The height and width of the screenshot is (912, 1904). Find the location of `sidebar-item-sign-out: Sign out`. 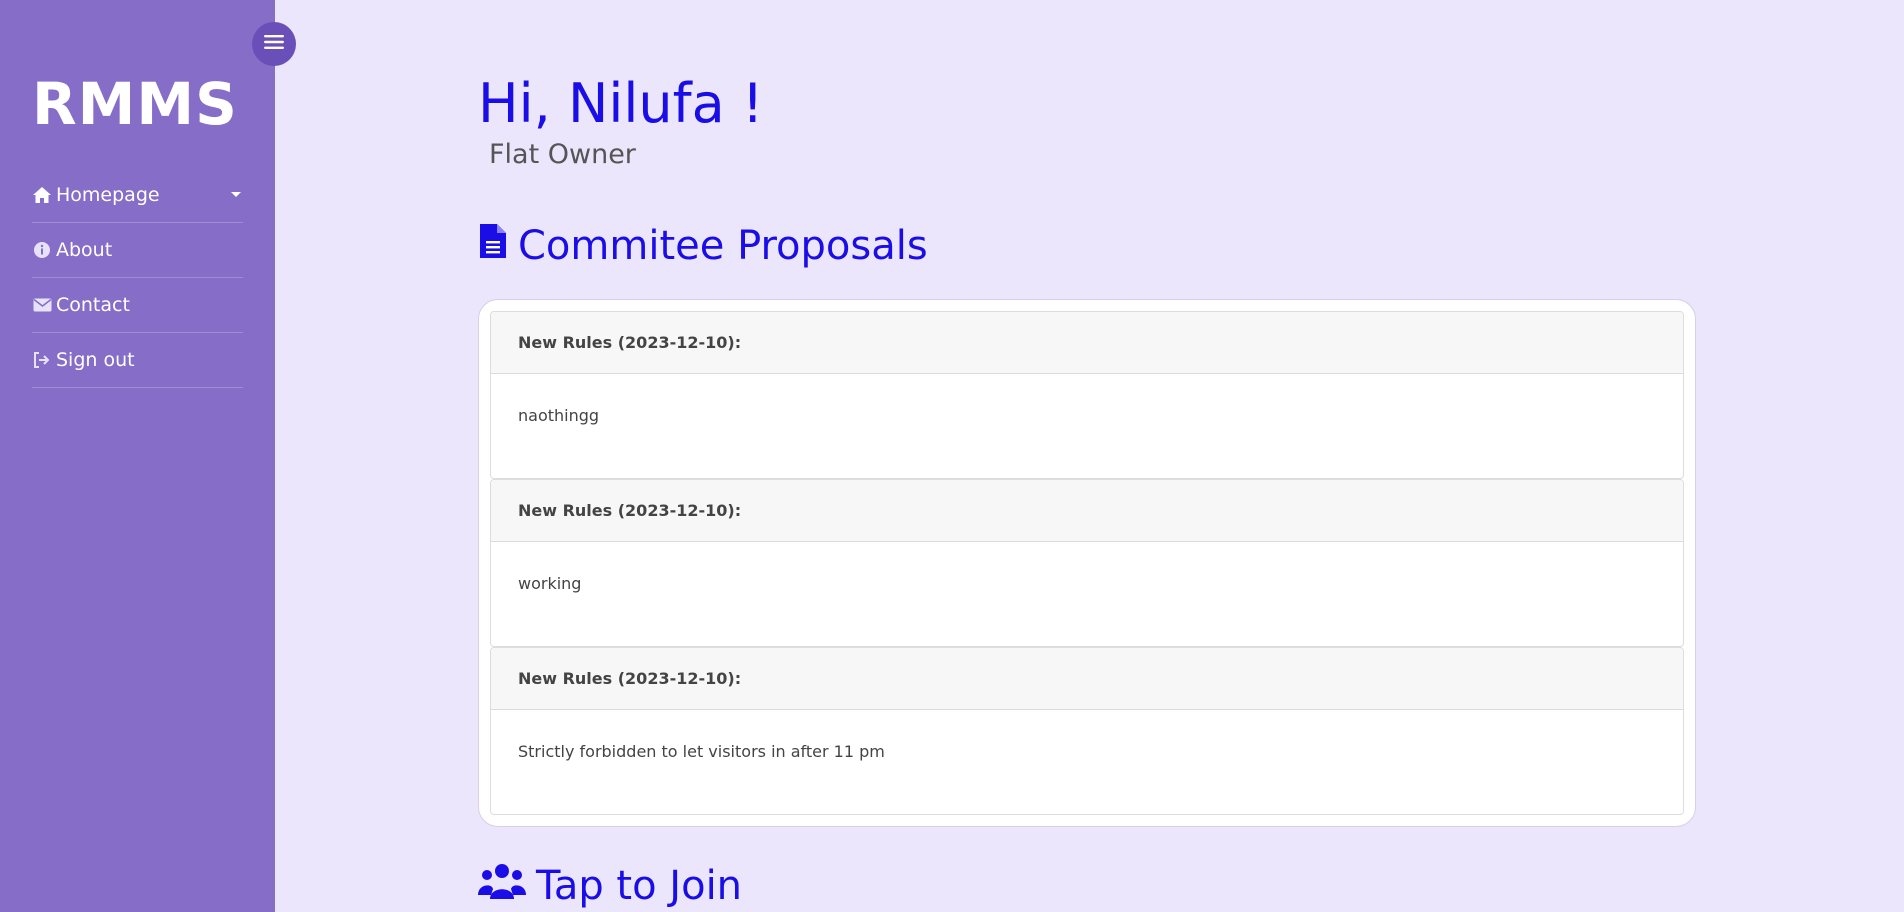

sidebar-item-sign-out: Sign out is located at coordinates (137, 360).